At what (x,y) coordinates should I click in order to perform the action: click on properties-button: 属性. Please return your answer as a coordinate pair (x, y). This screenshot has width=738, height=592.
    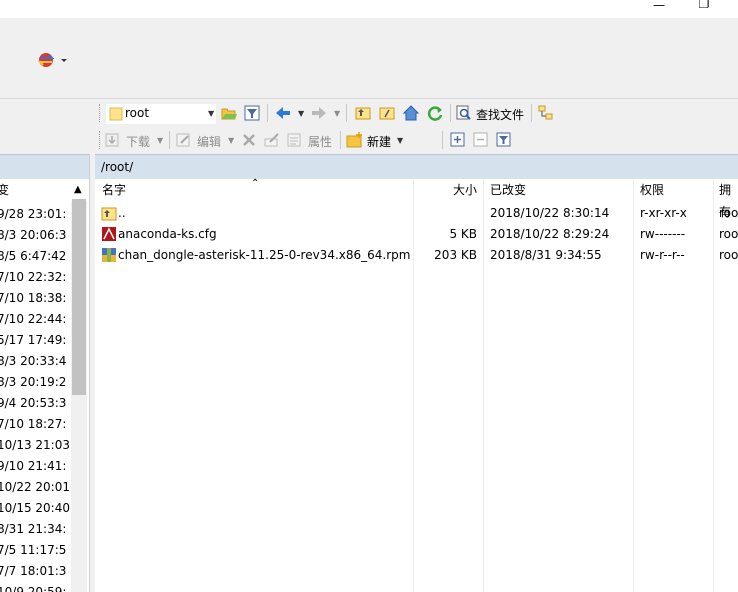
    Looking at the image, I should click on (312, 140).